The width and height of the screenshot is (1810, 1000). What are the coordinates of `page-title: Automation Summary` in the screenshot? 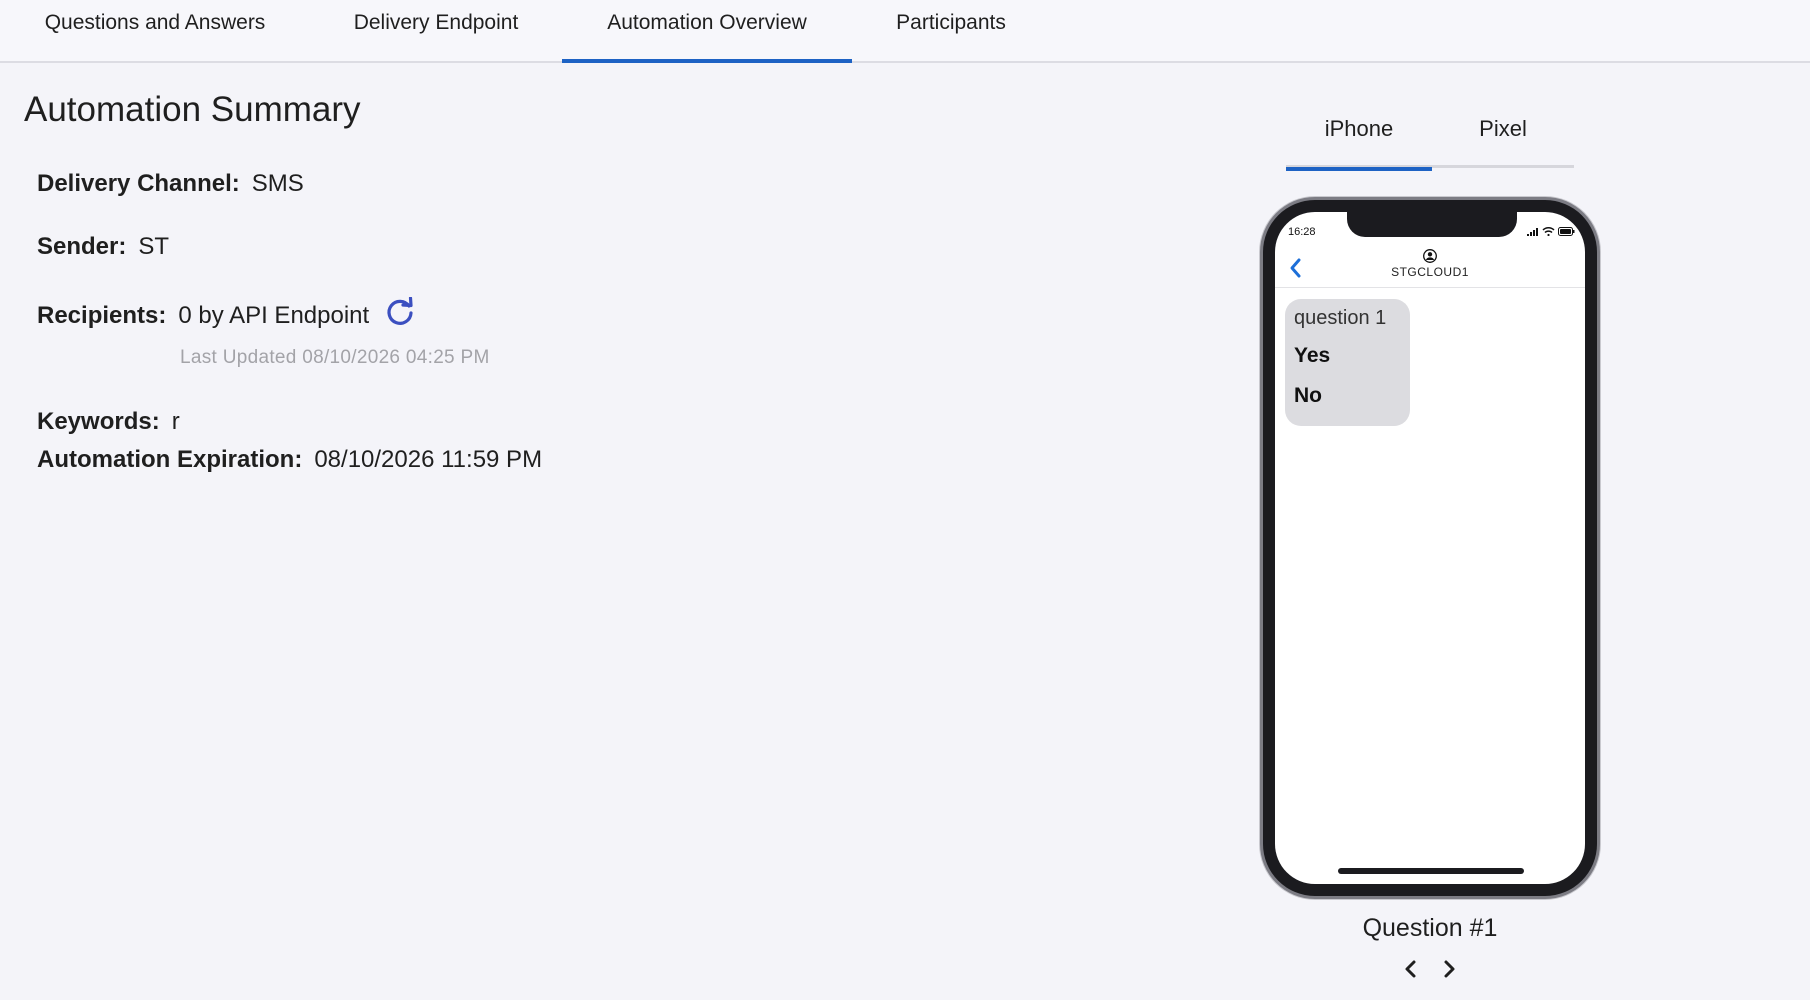 It's located at (192, 109).